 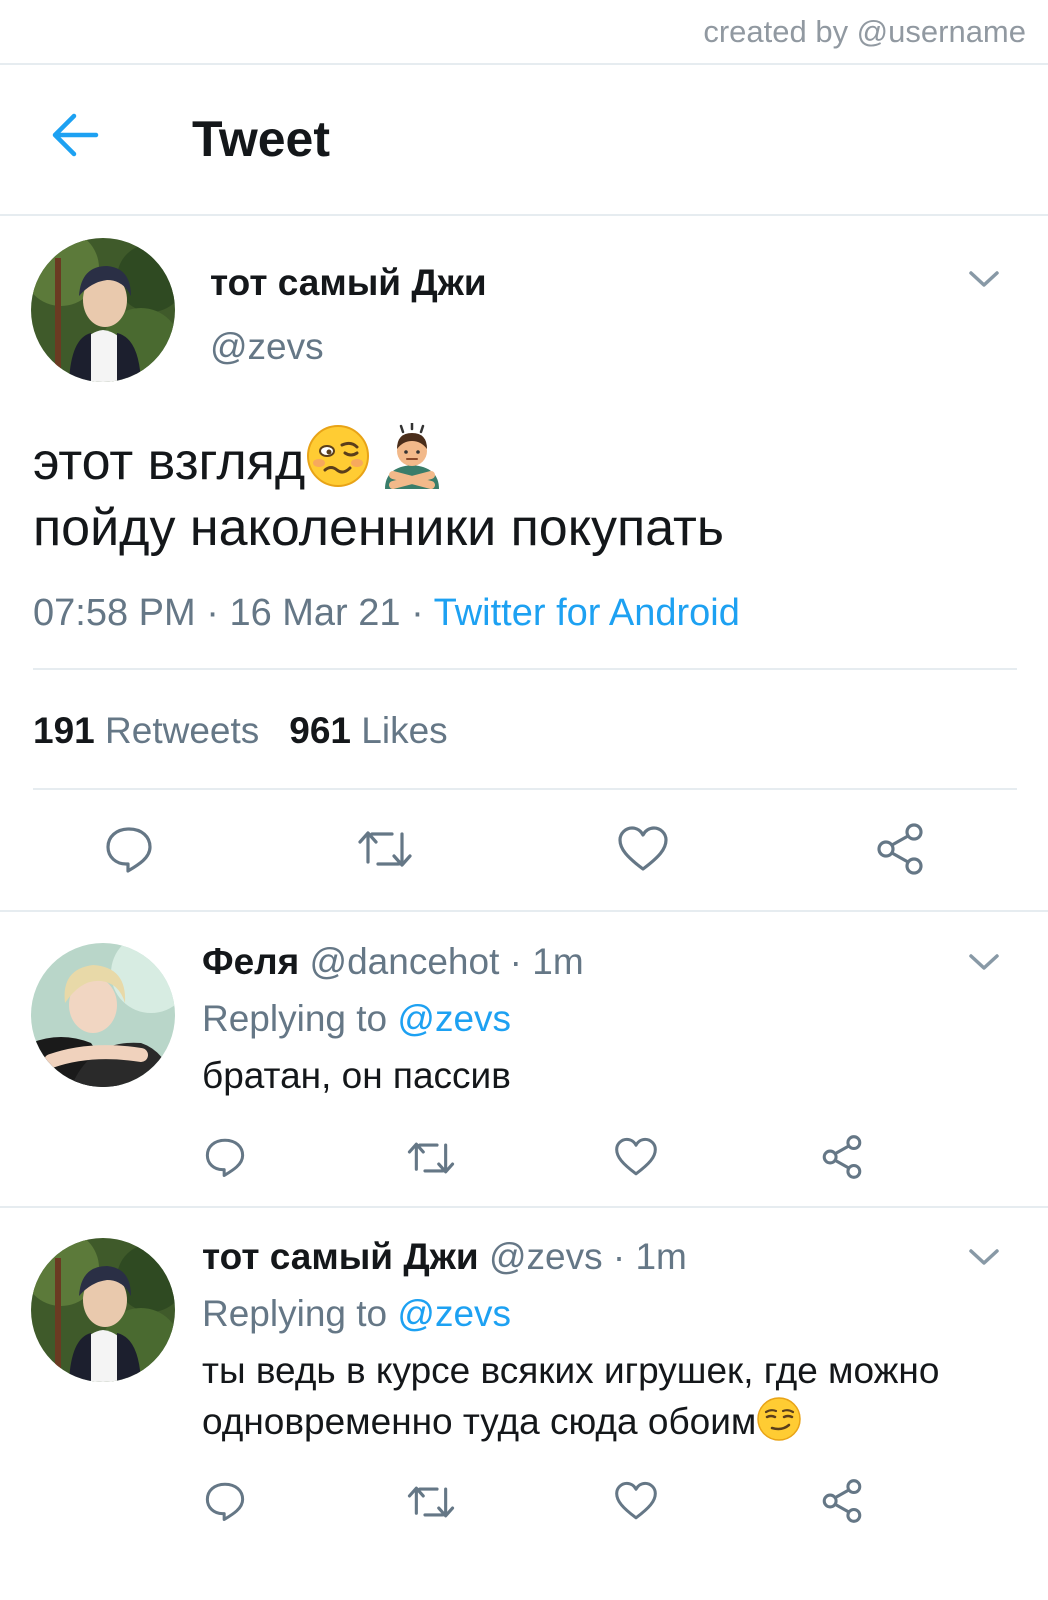 I want to click on reply-header: тот самый Джи @zevs · 1m, so click(x=444, y=1256).